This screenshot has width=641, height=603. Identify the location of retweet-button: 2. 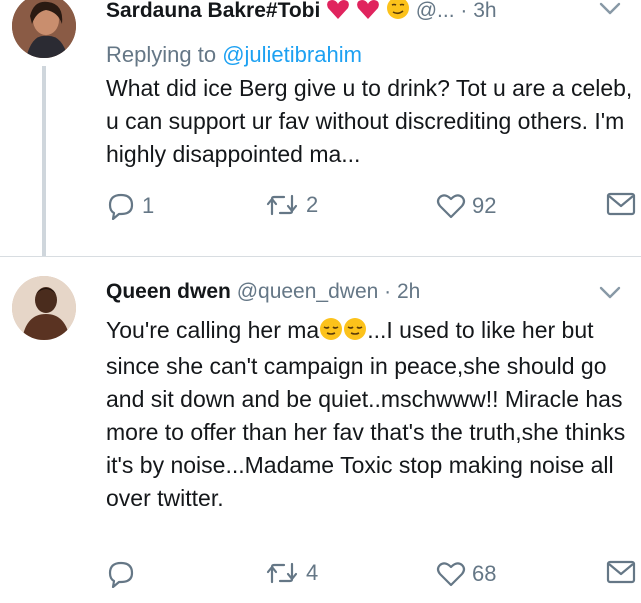
(291, 205).